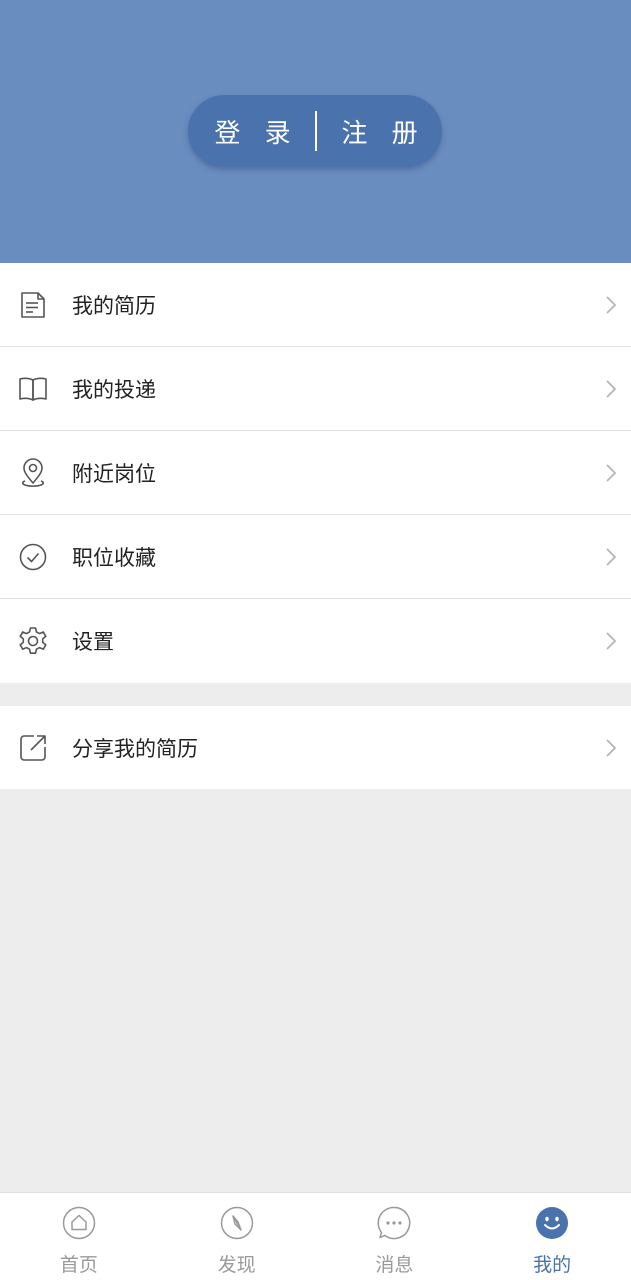 The width and height of the screenshot is (631, 1280). I want to click on chat-bubble-icon, so click(394, 1223).